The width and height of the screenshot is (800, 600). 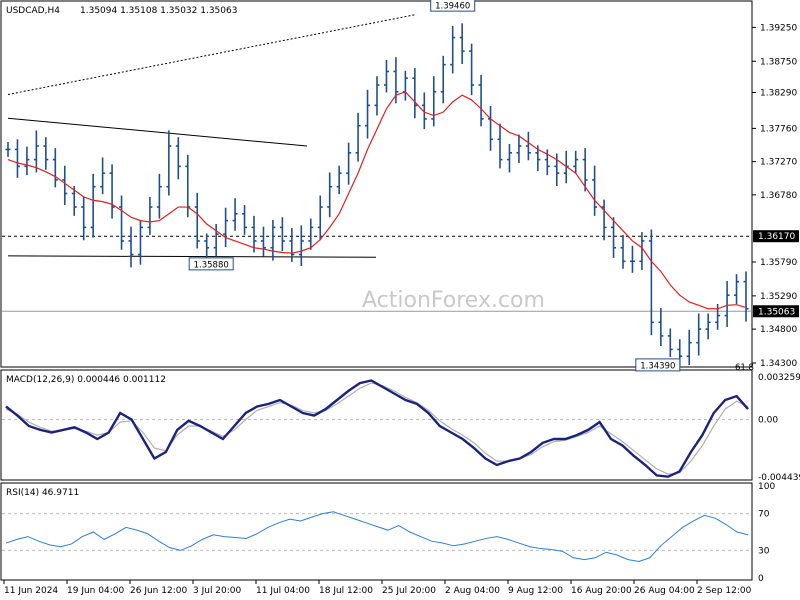 I want to click on annotation-label: 1.39460, so click(x=452, y=7).